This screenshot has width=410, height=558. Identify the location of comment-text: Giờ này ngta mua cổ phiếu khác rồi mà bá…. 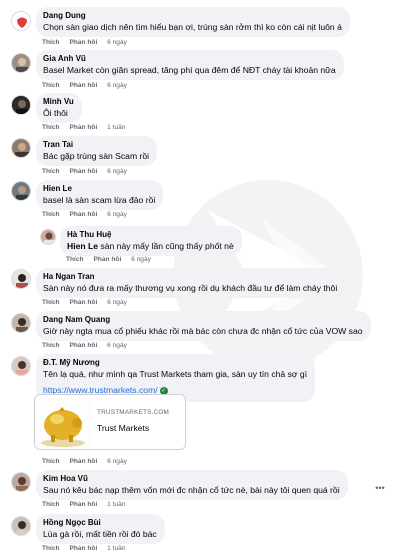
(203, 331).